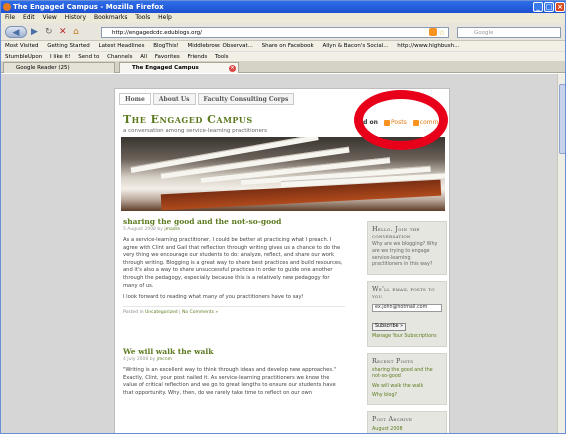 The width and height of the screenshot is (566, 434). I want to click on window-title: The Engaged Campus - Mozilla Firefox, so click(88, 7).